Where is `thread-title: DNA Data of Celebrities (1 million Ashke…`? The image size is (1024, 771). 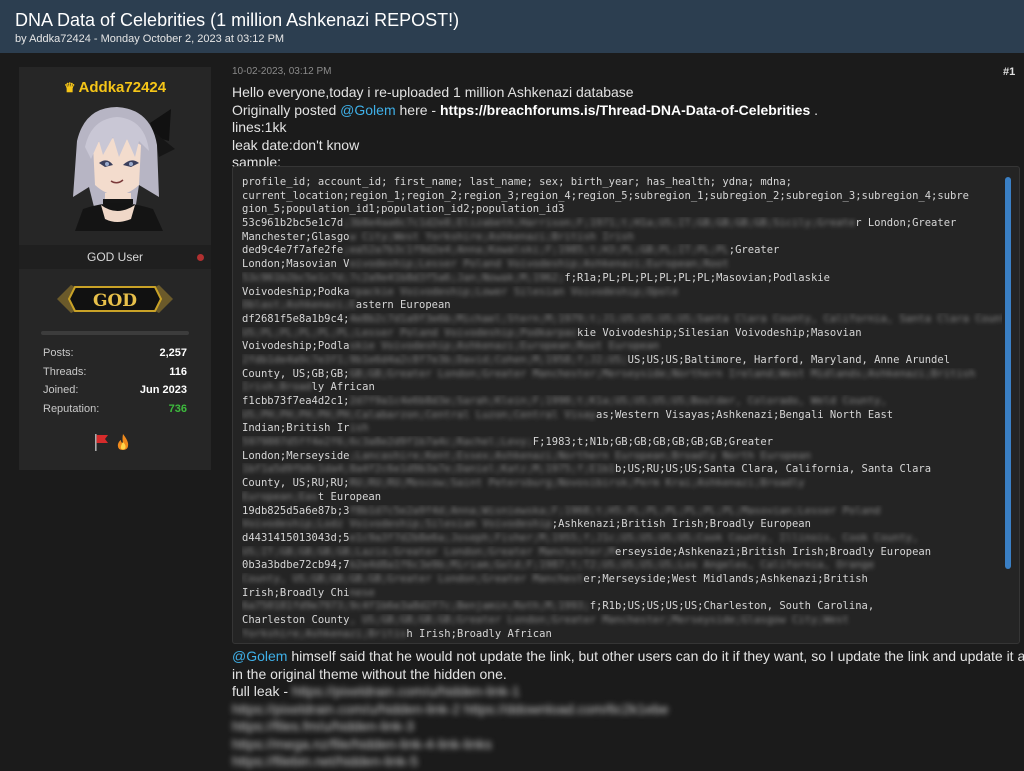 thread-title: DNA Data of Celebrities (1 million Ashke… is located at coordinates (237, 20).